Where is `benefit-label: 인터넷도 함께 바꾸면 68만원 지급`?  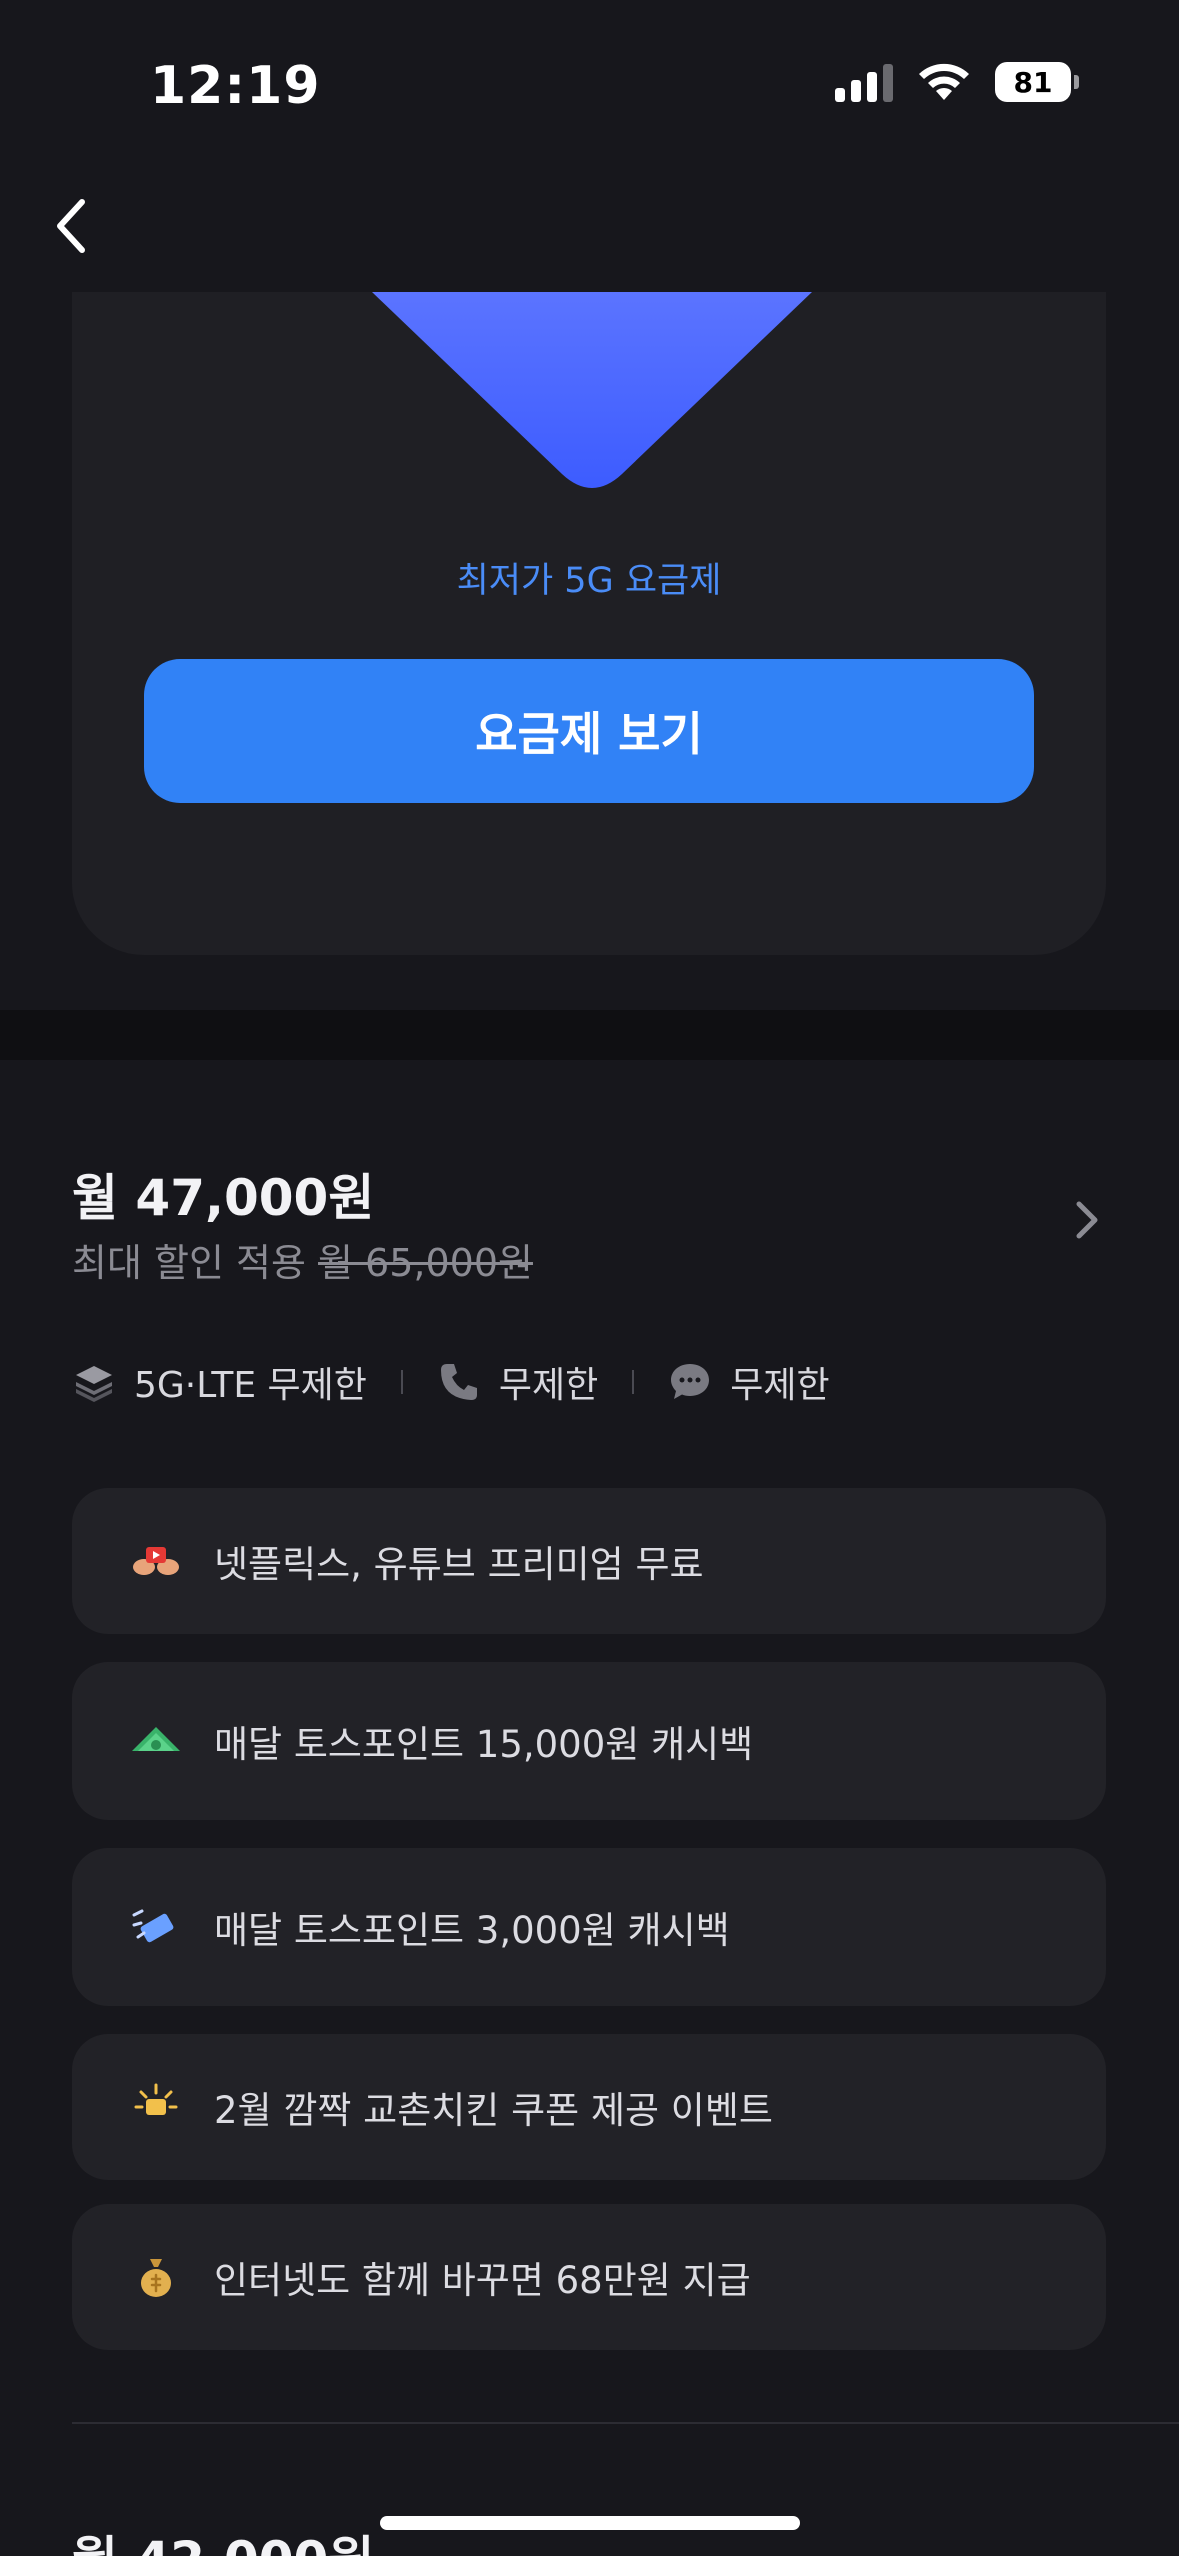 benefit-label: 인터넷도 함께 바꾸면 68만원 지급 is located at coordinates (482, 2280).